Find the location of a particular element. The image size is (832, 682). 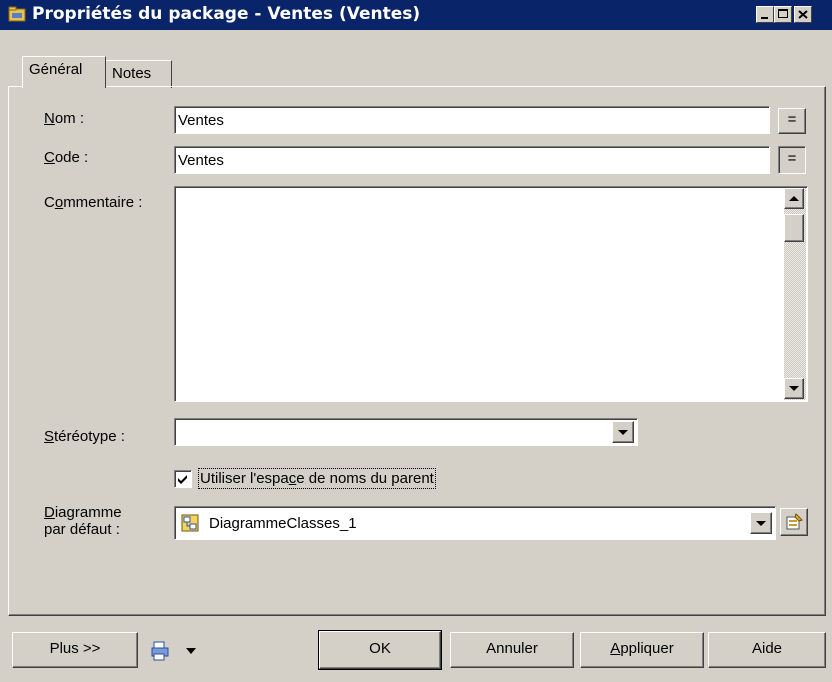

code-field: Ventes is located at coordinates (472, 160).